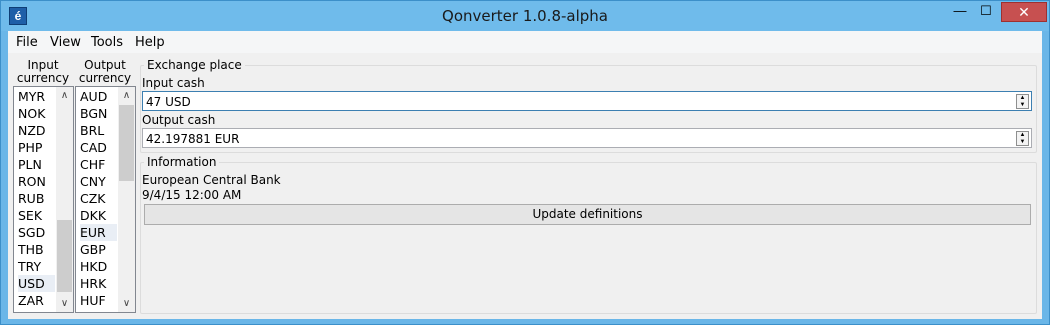  I want to click on currency-item-huf: HUF, so click(98, 300).